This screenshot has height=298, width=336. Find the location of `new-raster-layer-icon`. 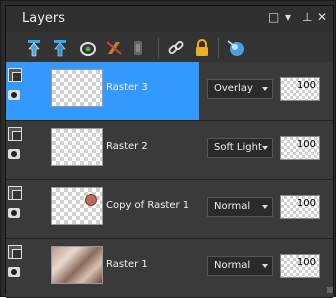

new-raster-layer-icon is located at coordinates (34, 48).